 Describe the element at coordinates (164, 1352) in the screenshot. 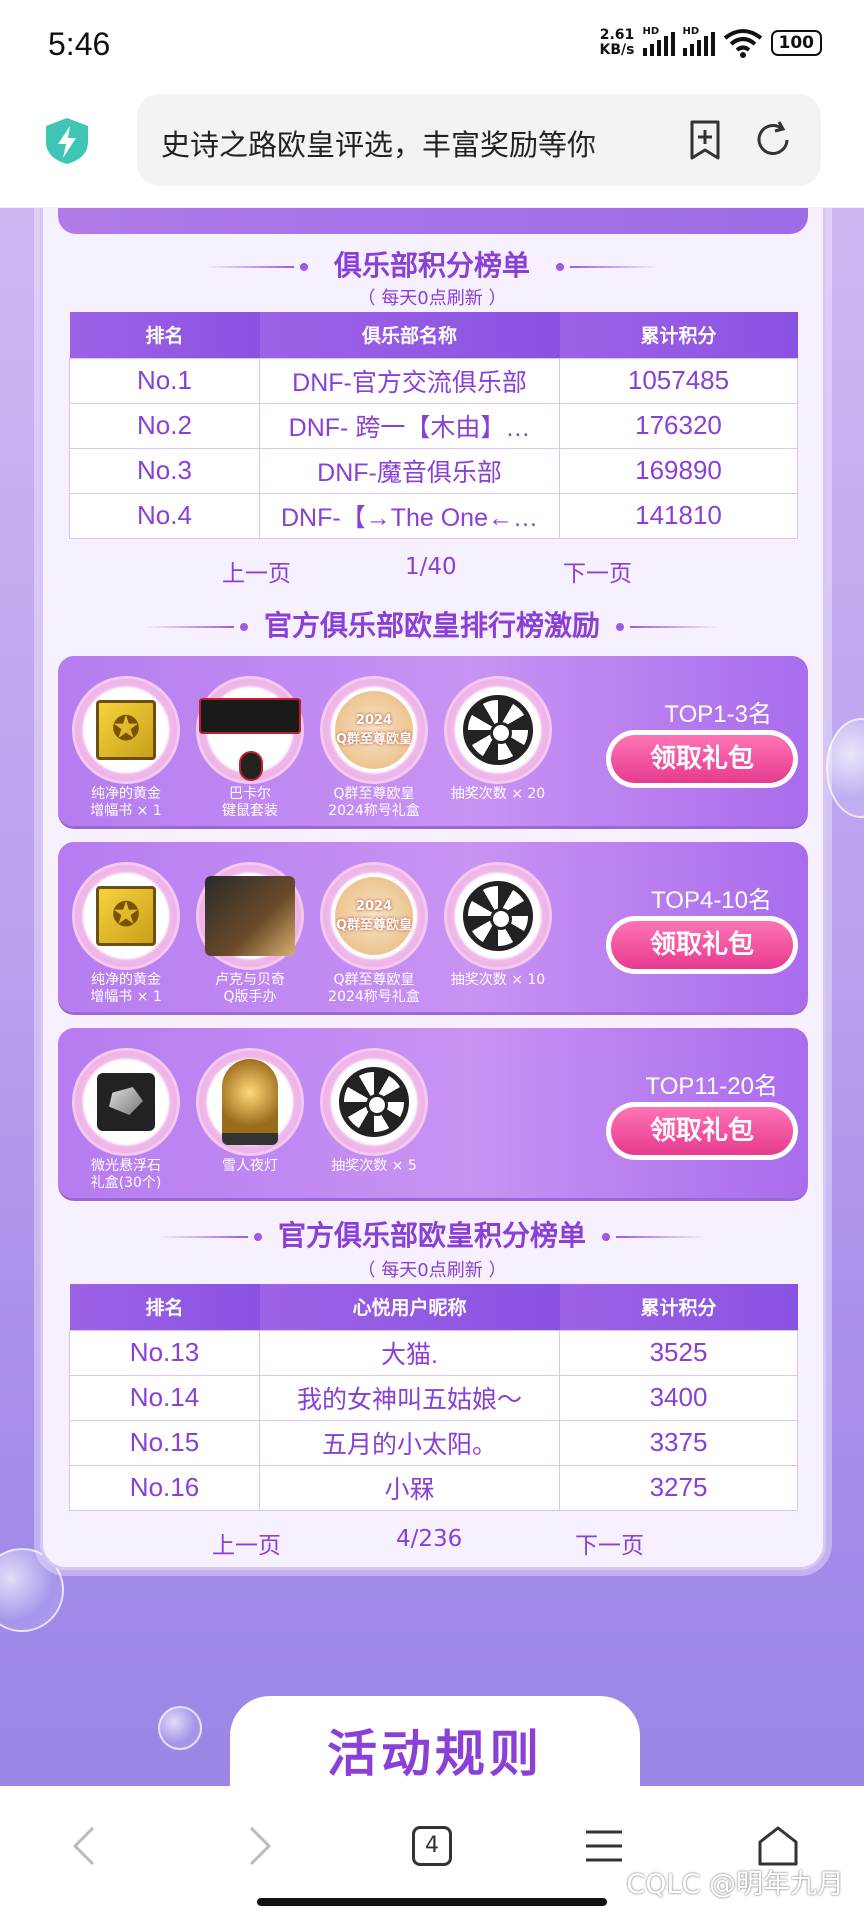

I see `rank-cell: No.13` at that location.